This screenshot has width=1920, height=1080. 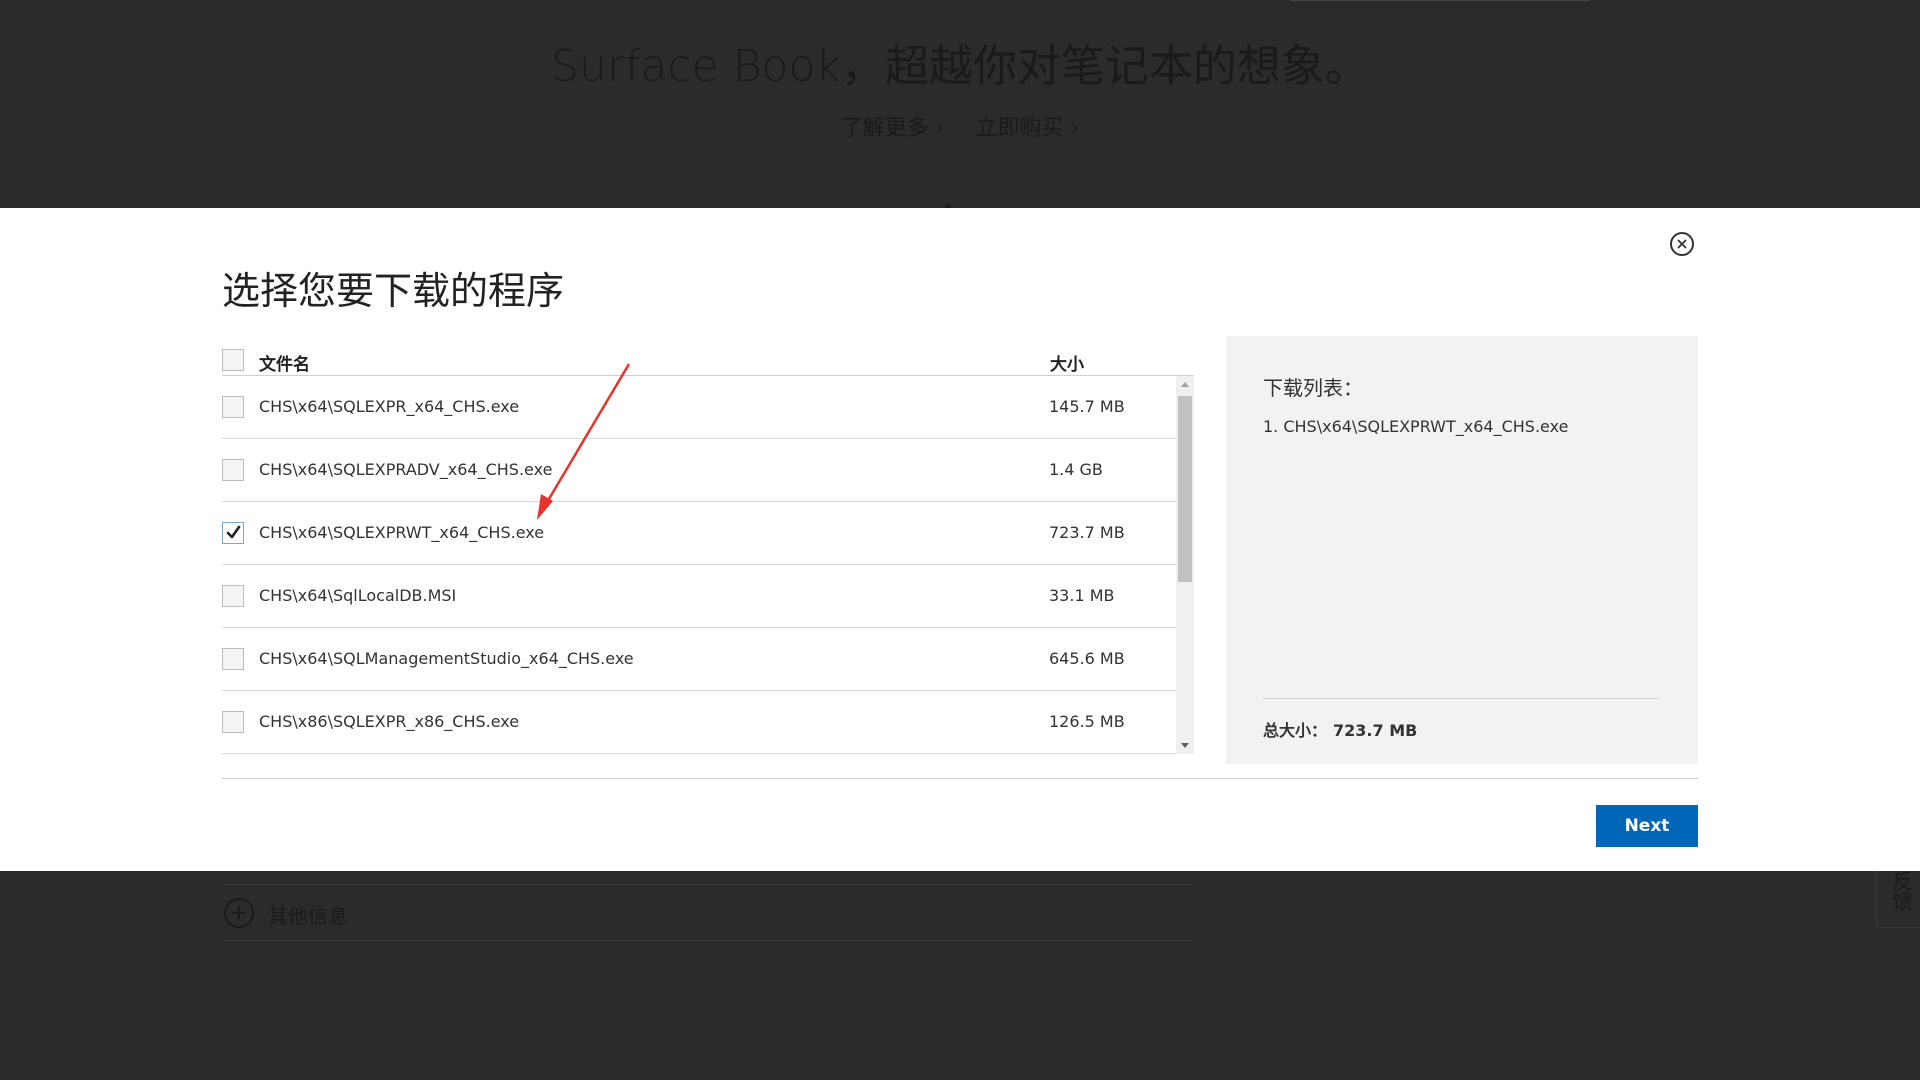 I want to click on checkmark-icon, so click(x=233, y=532).